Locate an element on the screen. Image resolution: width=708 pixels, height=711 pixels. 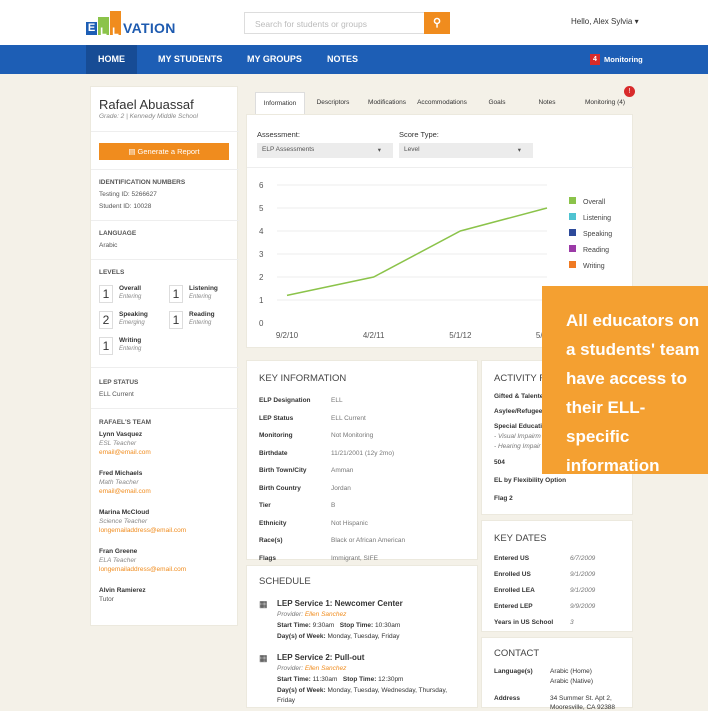
key-info-value: Not Monitoring is located at coordinates (352, 435).